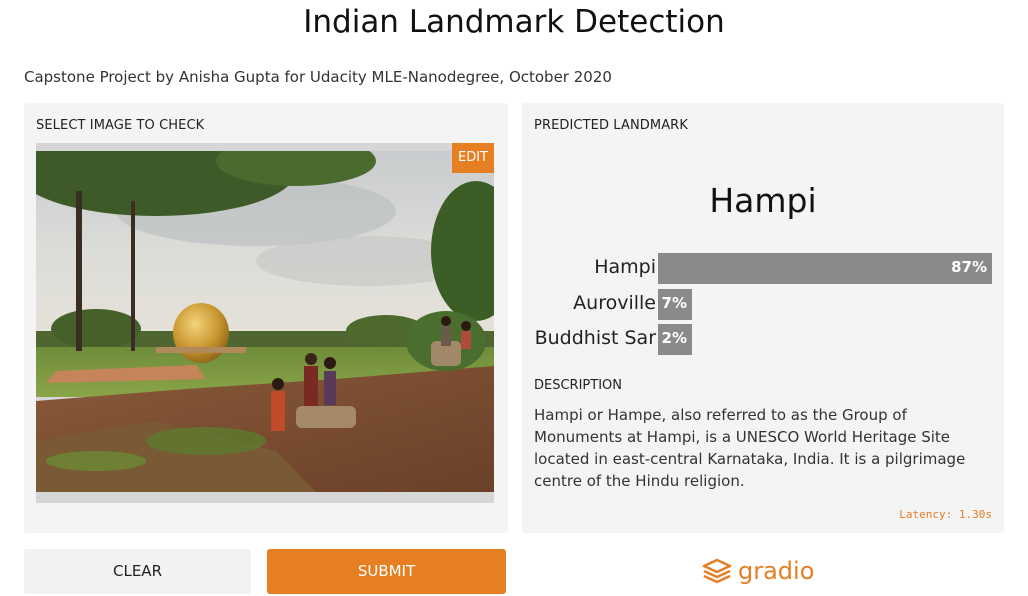 The height and width of the screenshot is (596, 1028). Describe the element at coordinates (763, 304) in the screenshot. I see `confidence-row: Auroville 7%` at that location.